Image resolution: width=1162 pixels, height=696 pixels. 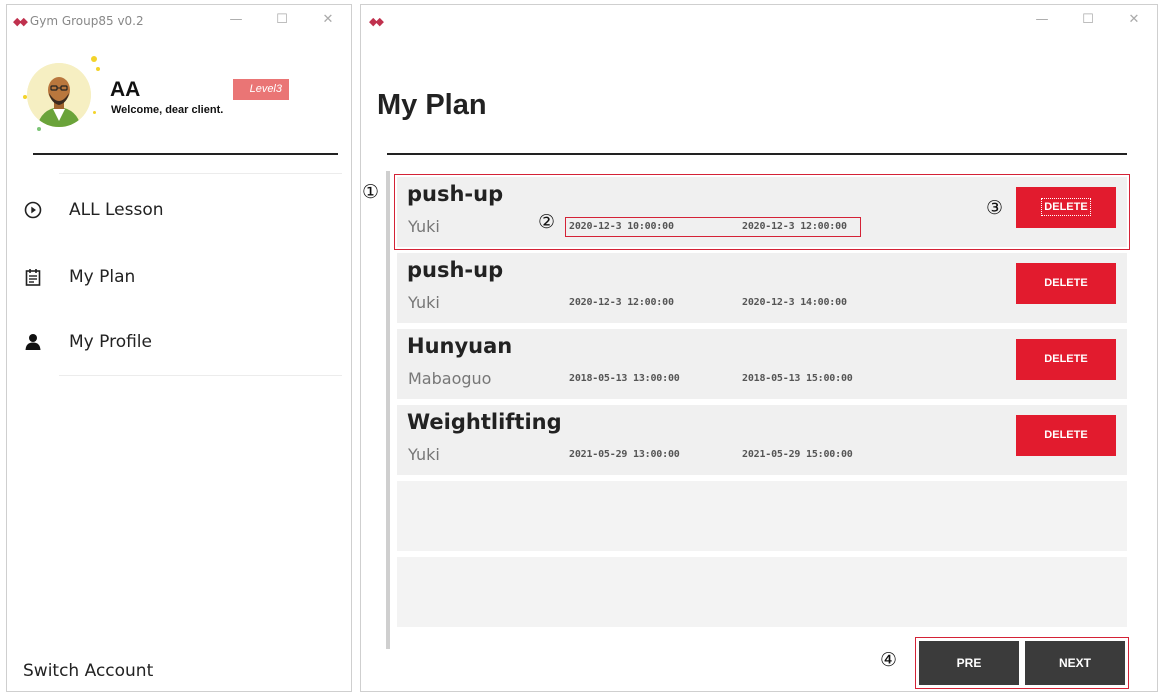 I want to click on start-time: 2020-12-3 12:00:00, so click(x=621, y=302).